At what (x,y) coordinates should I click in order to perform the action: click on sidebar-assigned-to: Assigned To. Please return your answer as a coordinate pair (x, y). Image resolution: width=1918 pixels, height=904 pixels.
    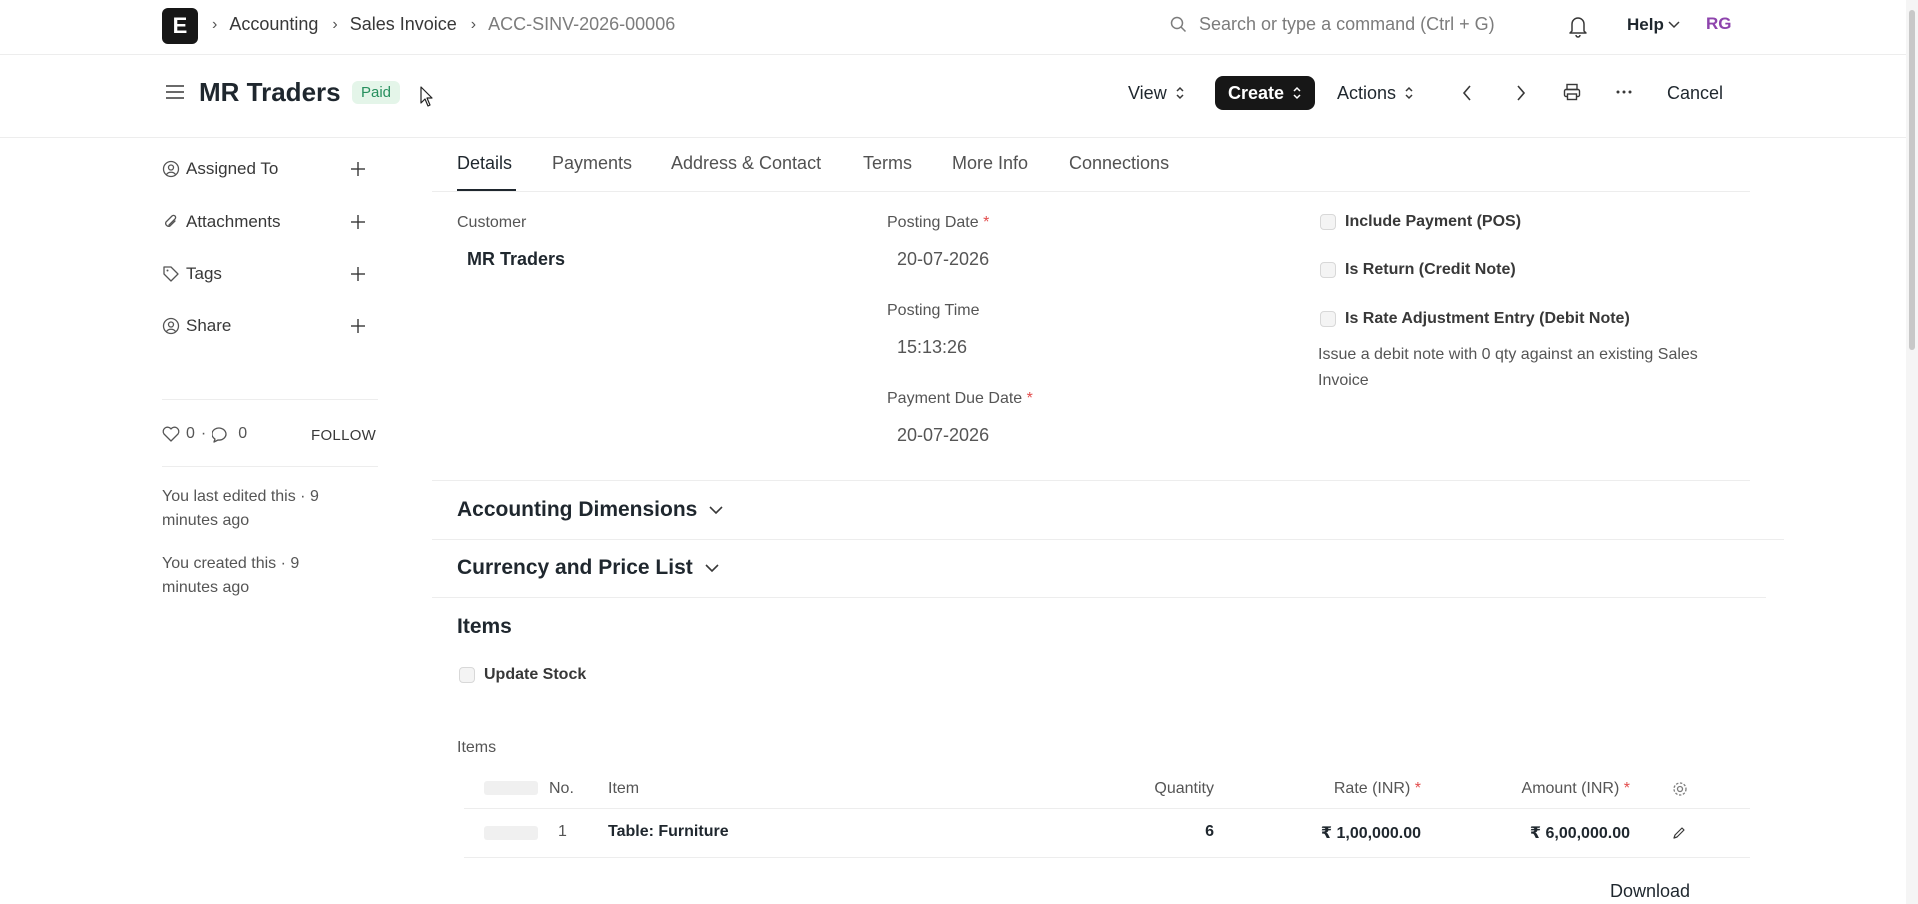
    Looking at the image, I should click on (267, 169).